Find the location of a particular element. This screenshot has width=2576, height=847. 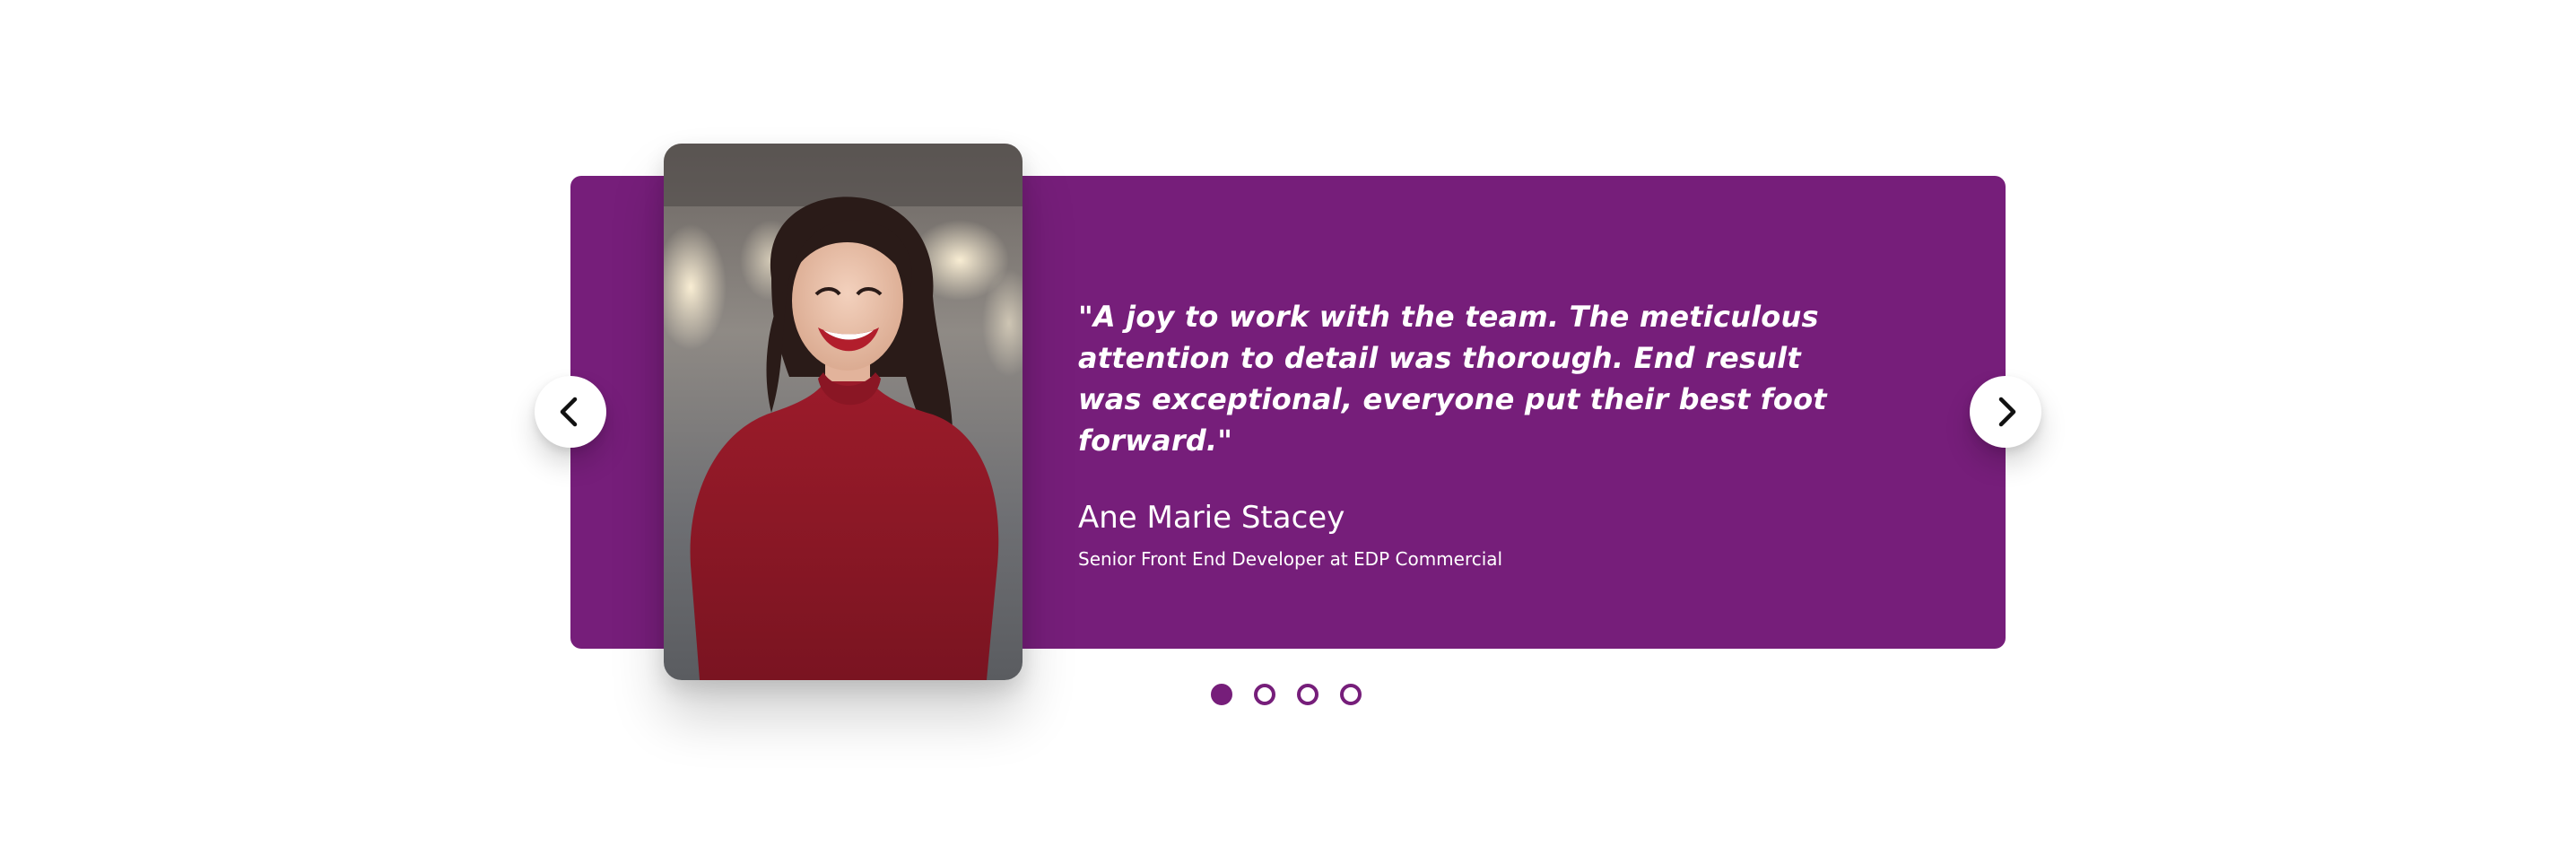

previous-button is located at coordinates (570, 412).